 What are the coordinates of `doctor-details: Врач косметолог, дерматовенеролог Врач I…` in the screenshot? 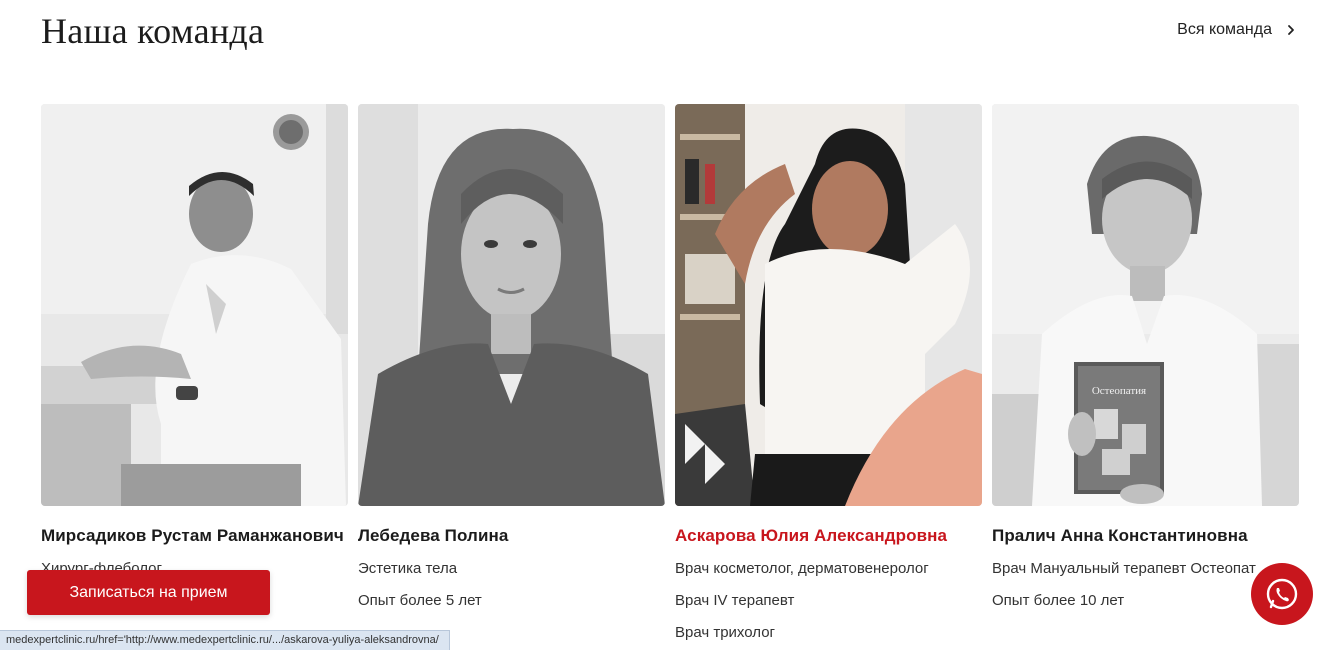 It's located at (828, 601).